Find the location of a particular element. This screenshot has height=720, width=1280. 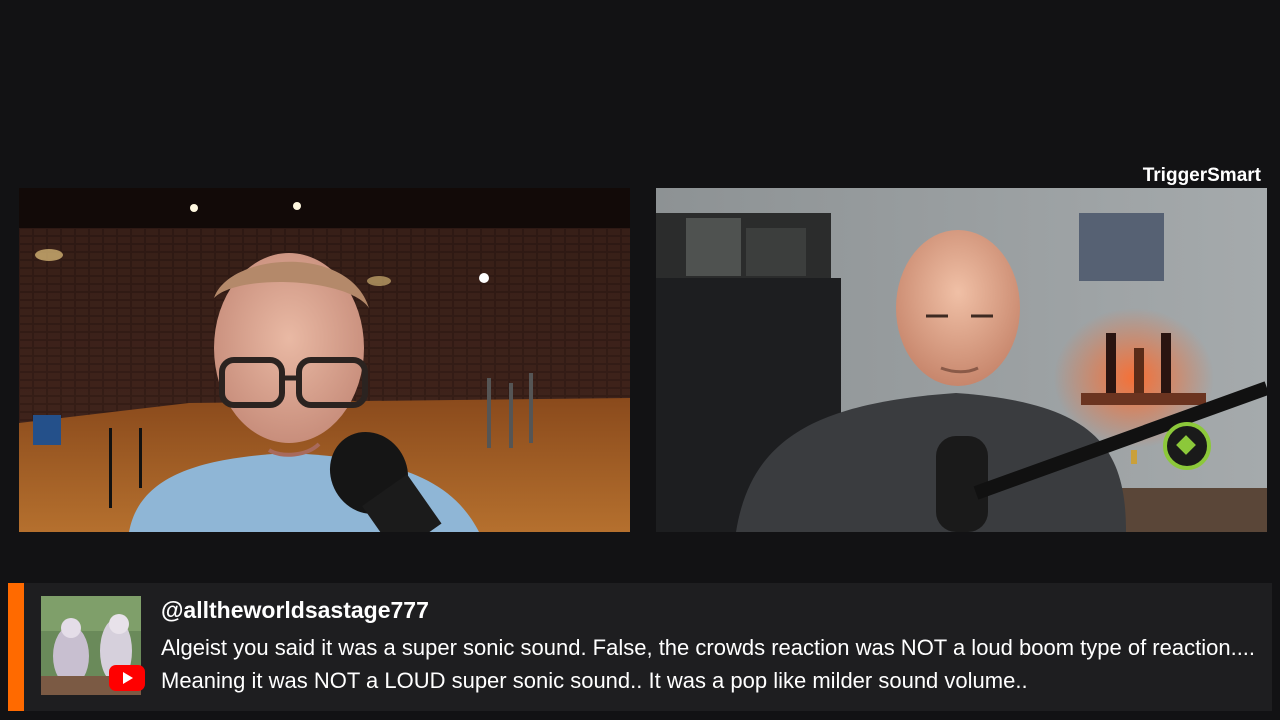

youtube-icon is located at coordinates (127, 678).